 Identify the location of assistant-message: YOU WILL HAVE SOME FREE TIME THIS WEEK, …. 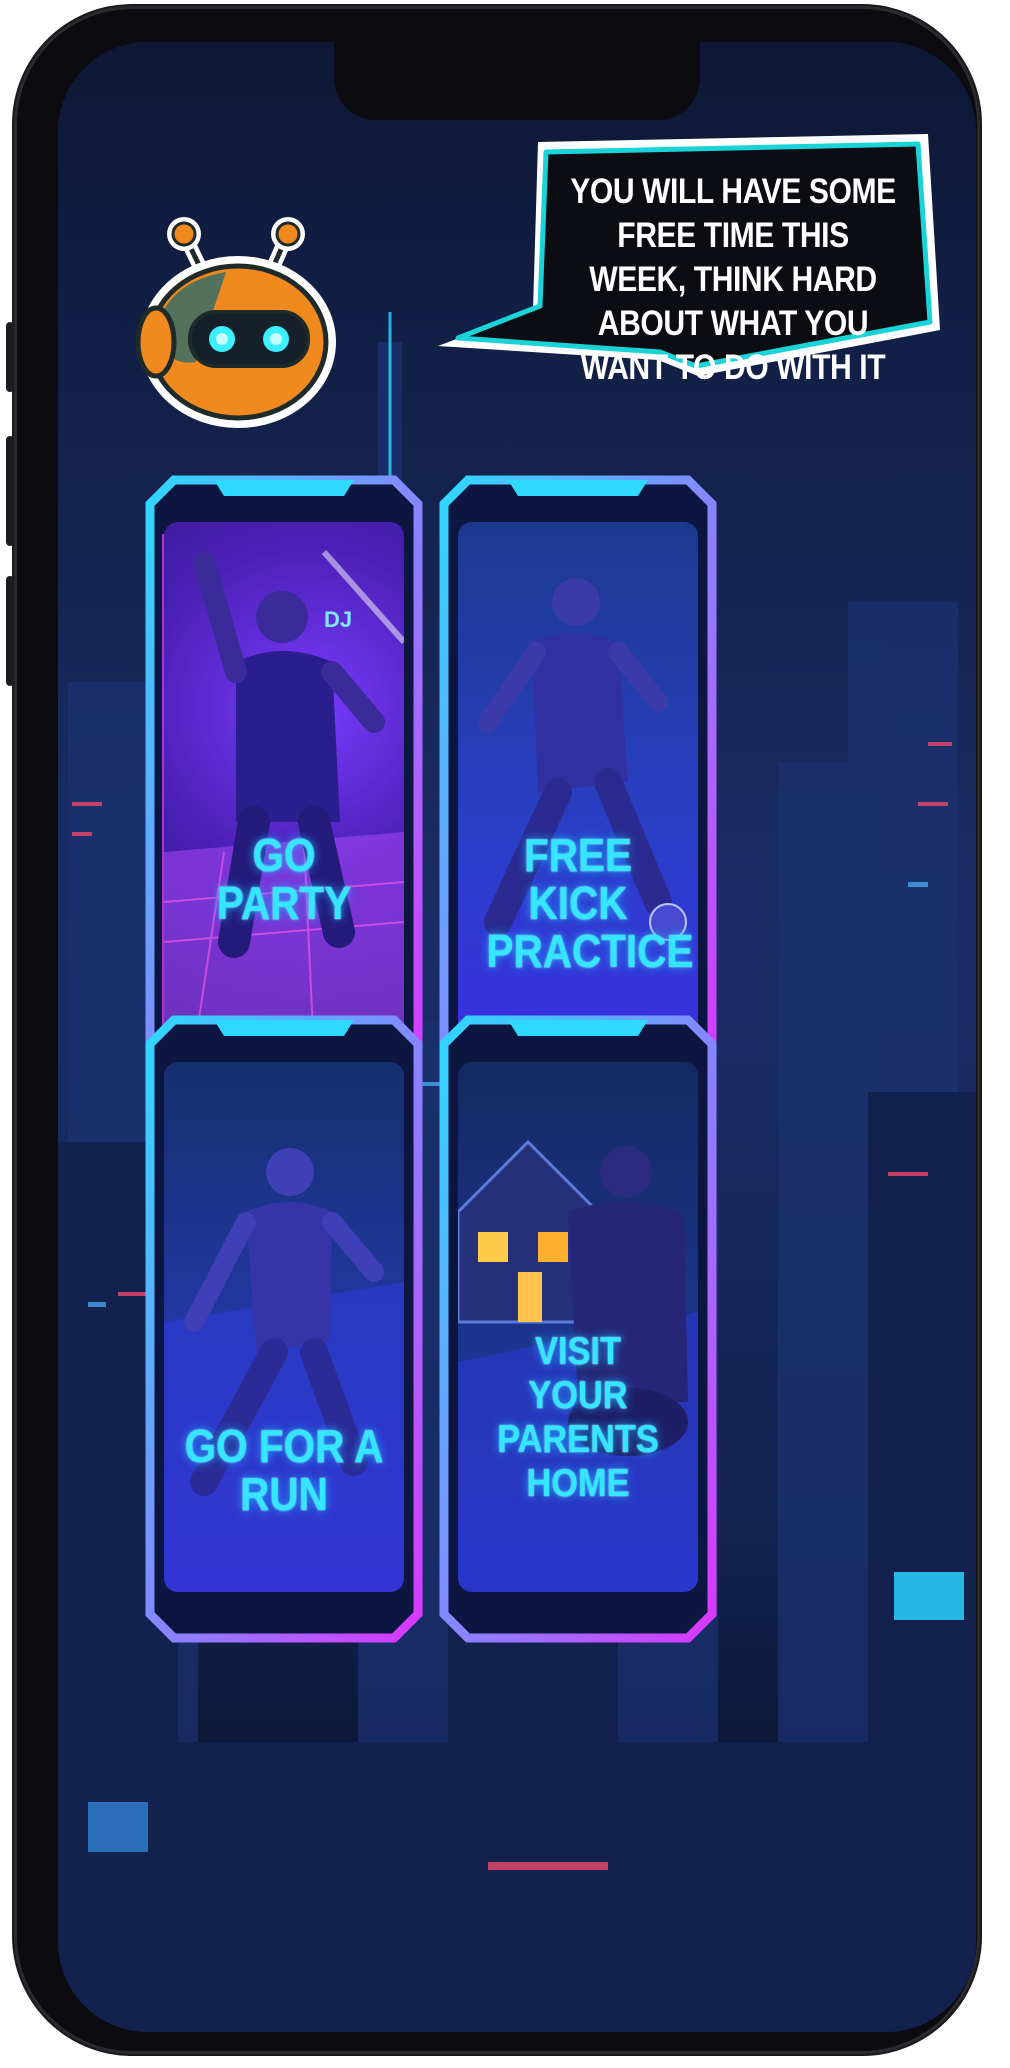
(733, 279).